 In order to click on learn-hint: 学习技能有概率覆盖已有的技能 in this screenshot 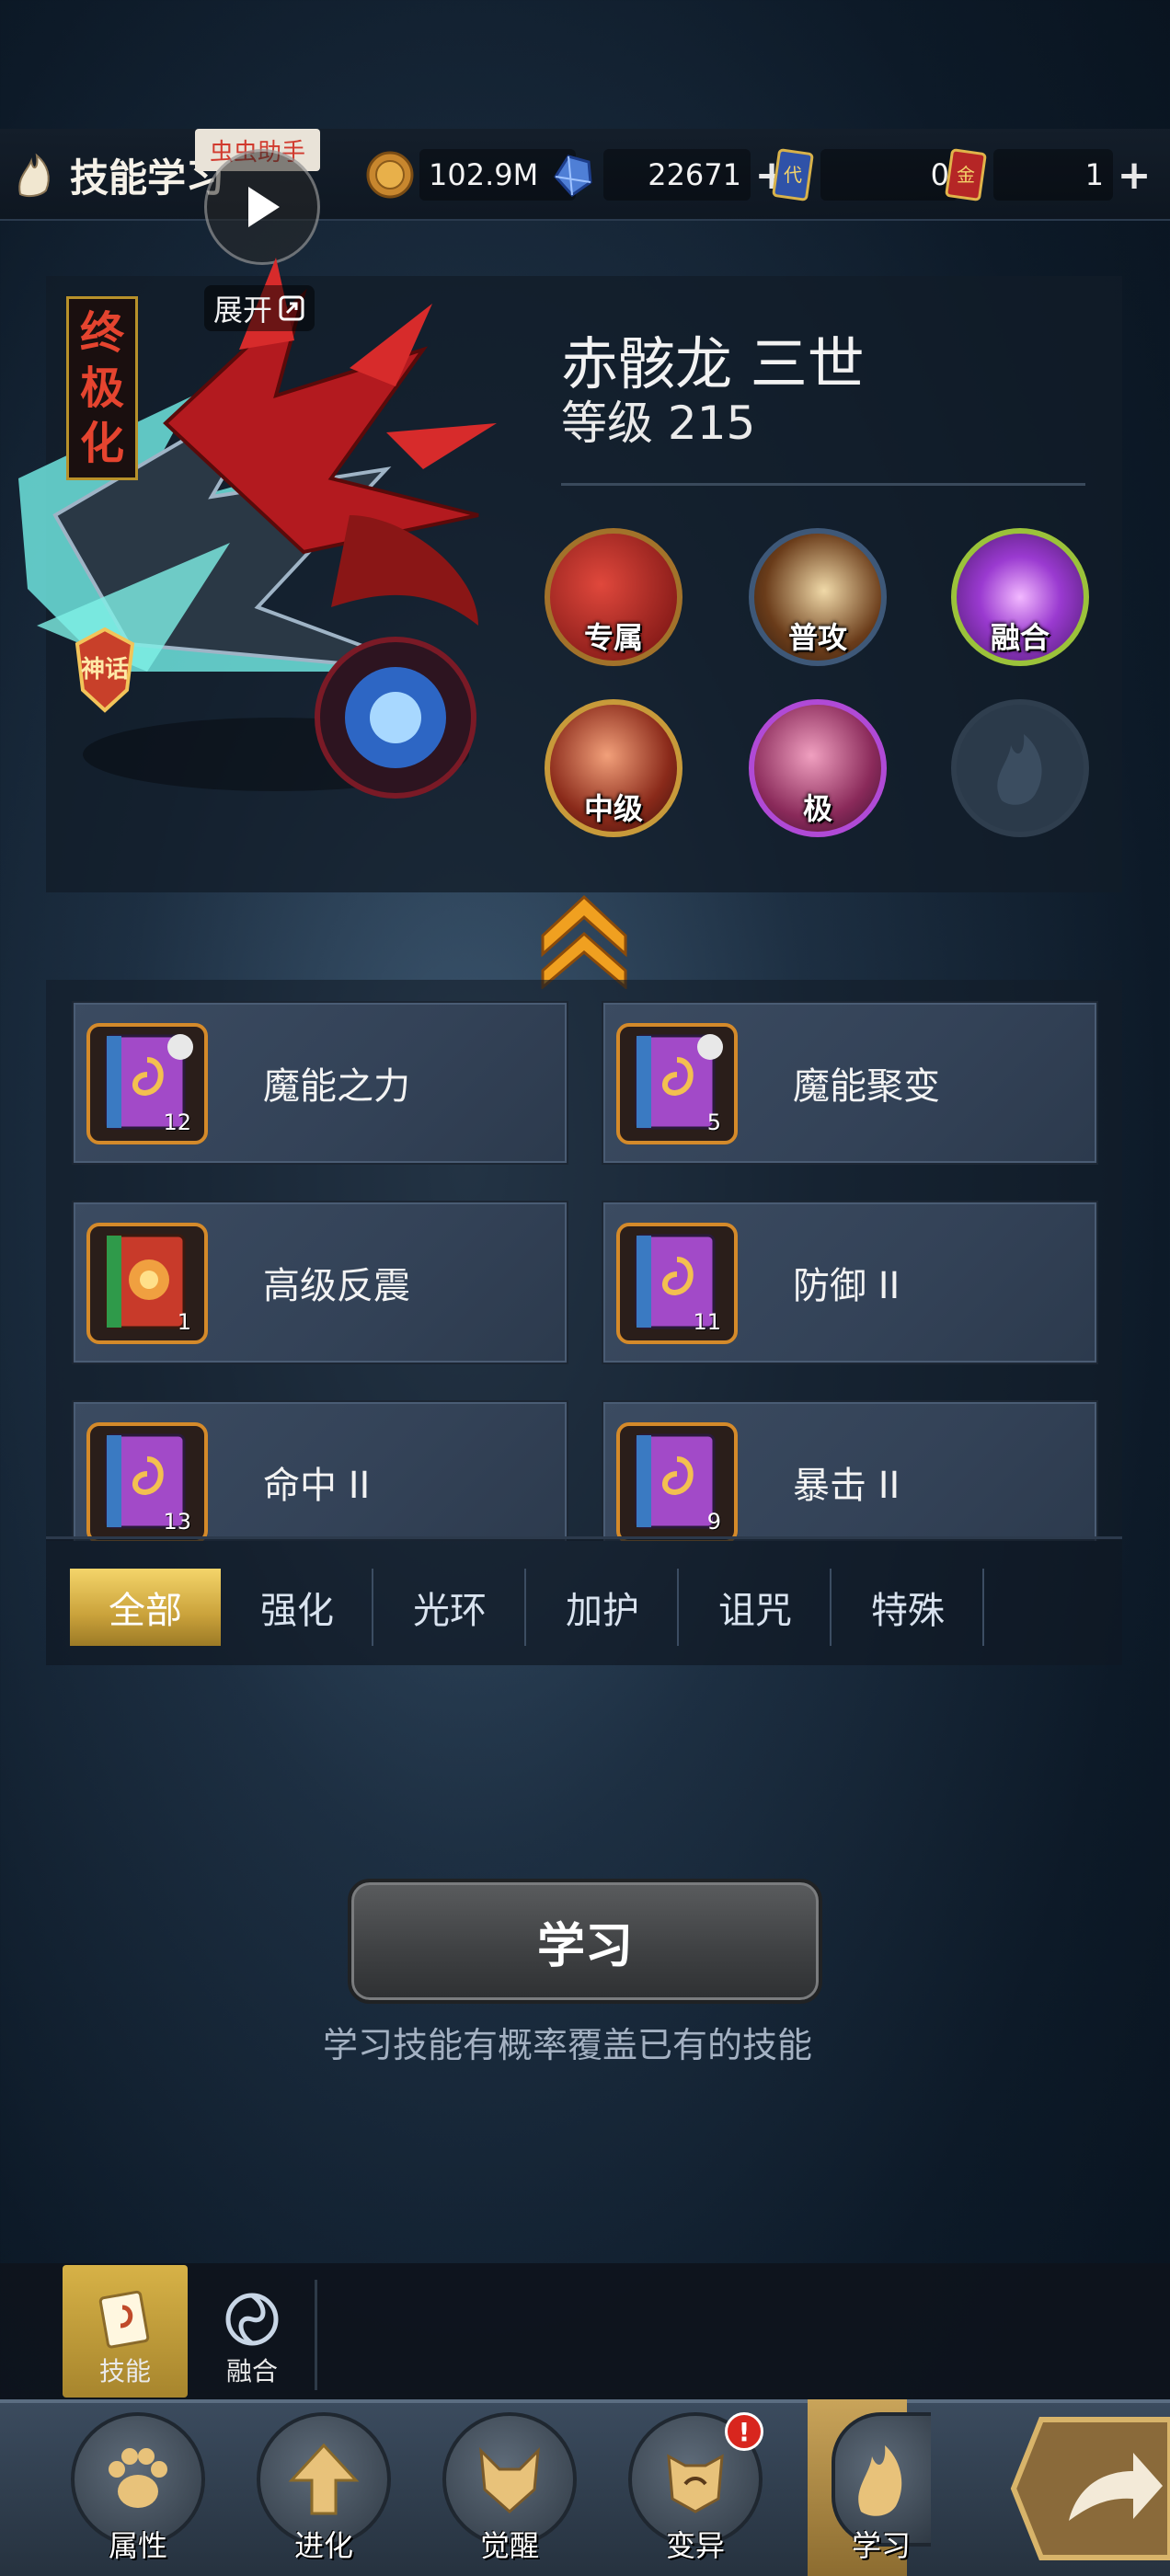, I will do `click(567, 2045)`.